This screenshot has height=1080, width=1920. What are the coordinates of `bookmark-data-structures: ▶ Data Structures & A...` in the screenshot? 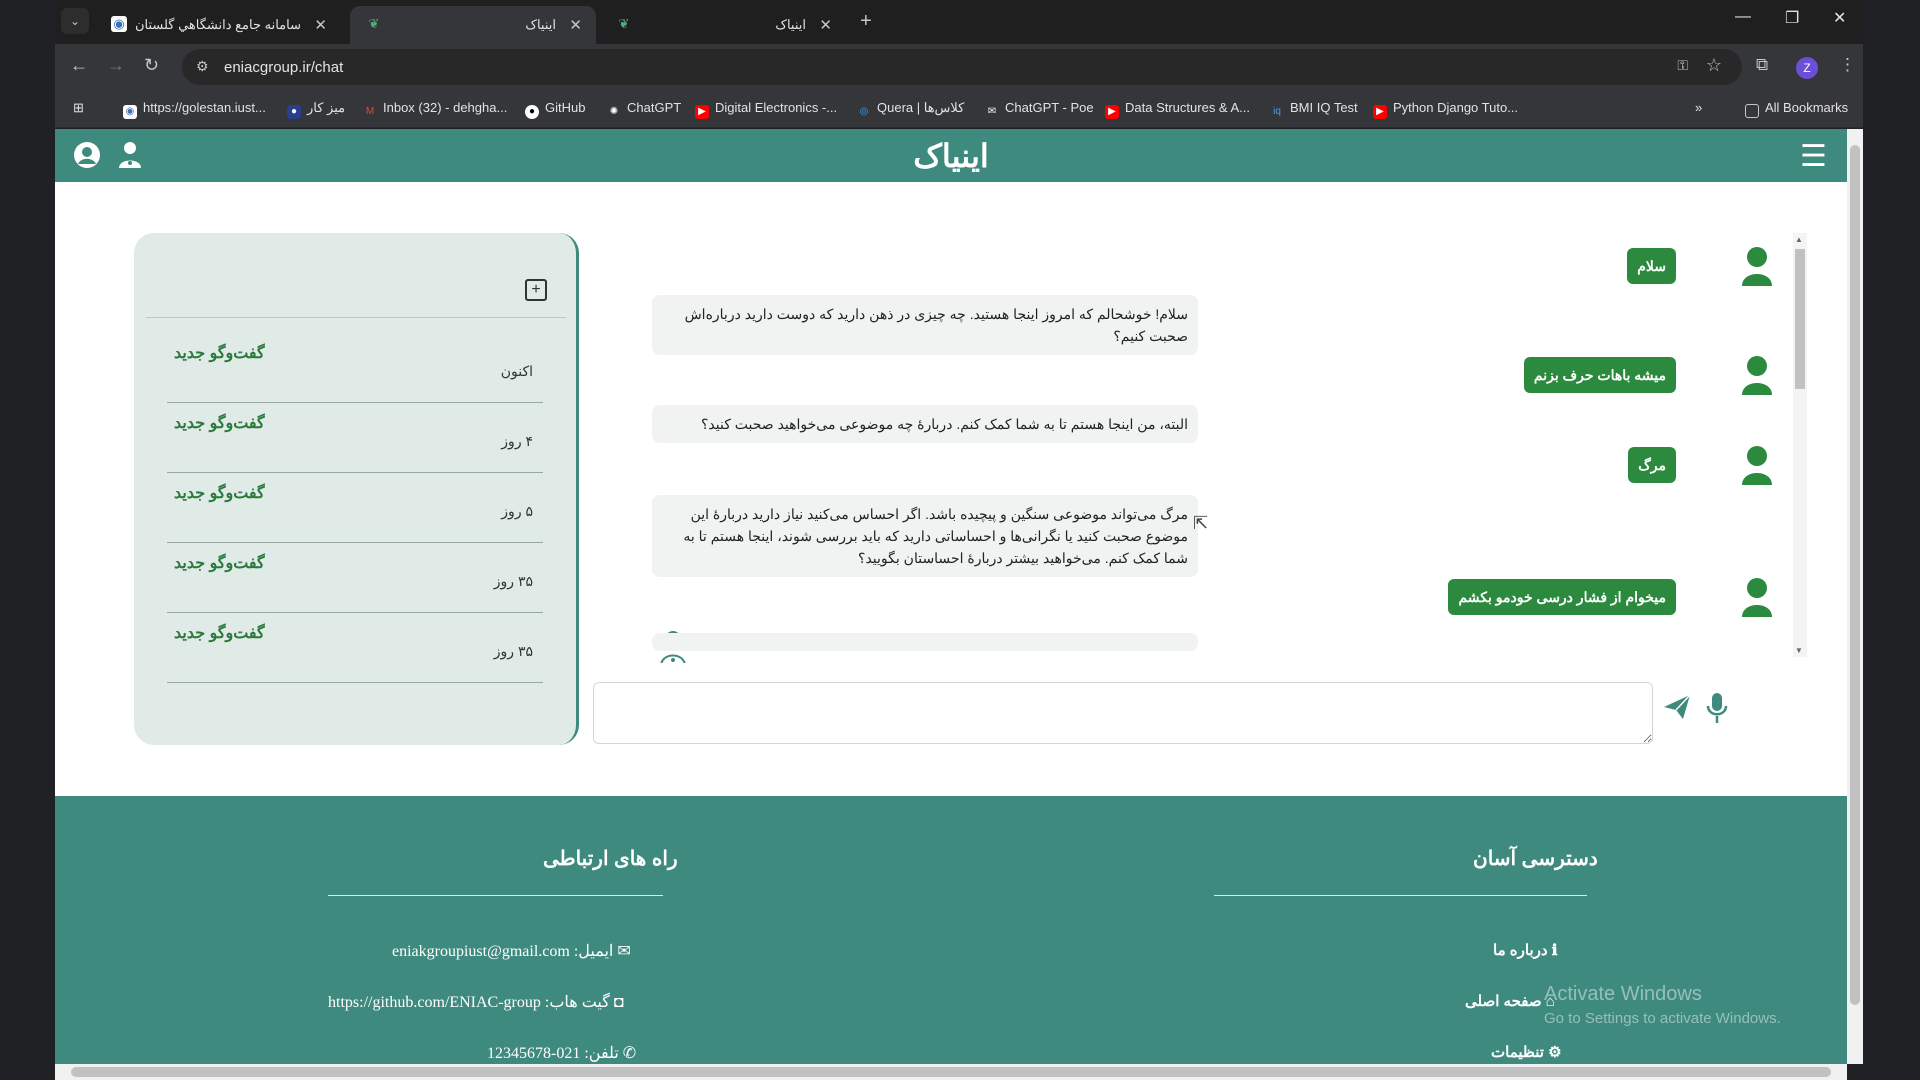 It's located at (1177, 109).